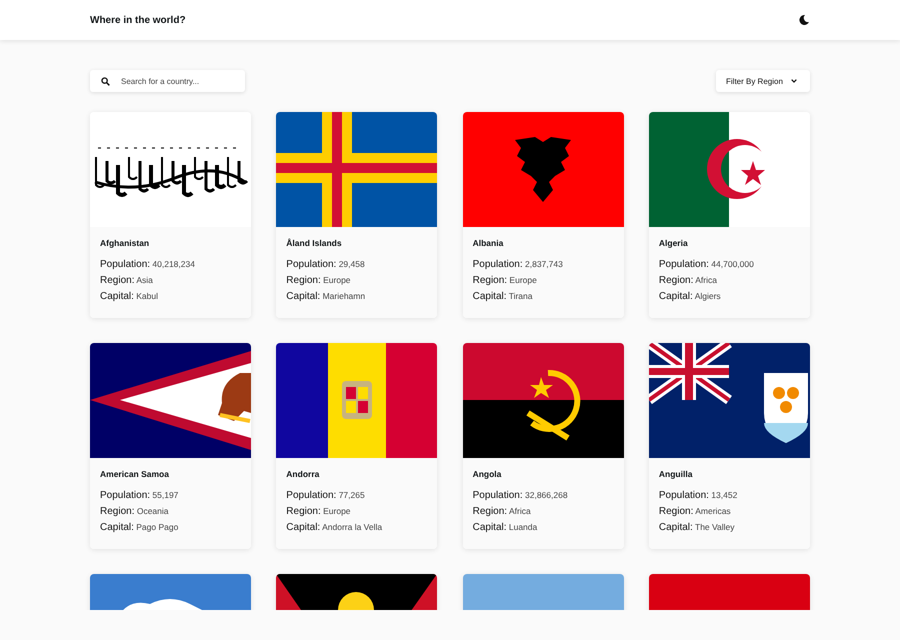  What do you see at coordinates (698, 495) in the screenshot?
I see `country-detail: Population: 13,452` at bounding box center [698, 495].